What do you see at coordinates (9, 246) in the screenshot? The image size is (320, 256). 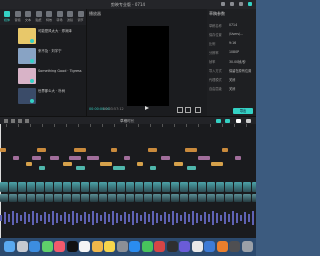 I see `finder-icon` at bounding box center [9, 246].